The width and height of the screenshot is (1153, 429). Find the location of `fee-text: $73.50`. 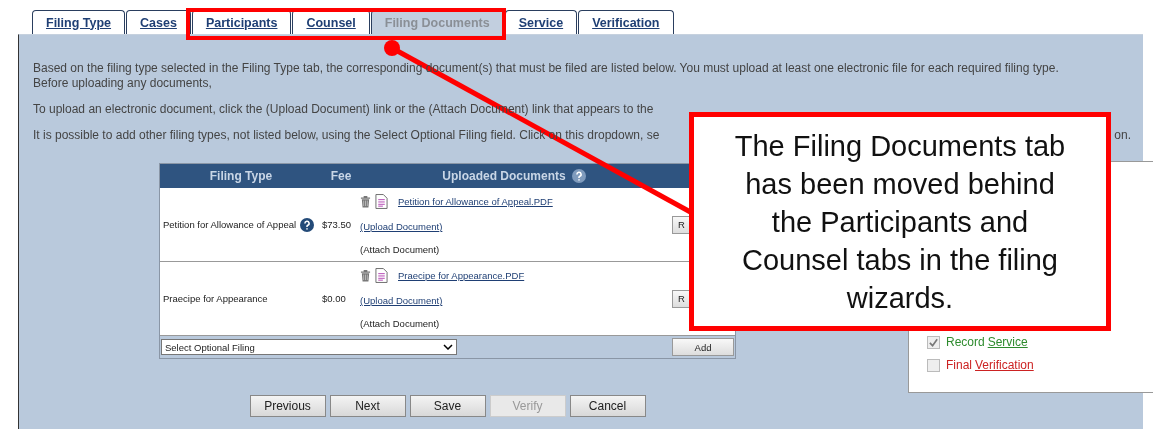

fee-text: $73.50 is located at coordinates (337, 224).